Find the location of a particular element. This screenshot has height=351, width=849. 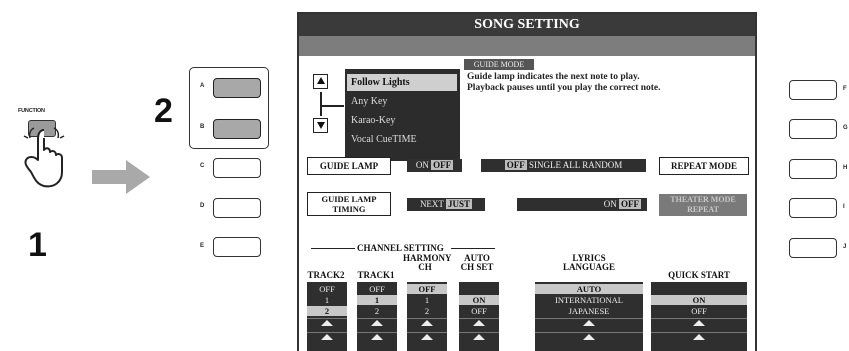

on-off-on: ON is located at coordinates (610, 204).